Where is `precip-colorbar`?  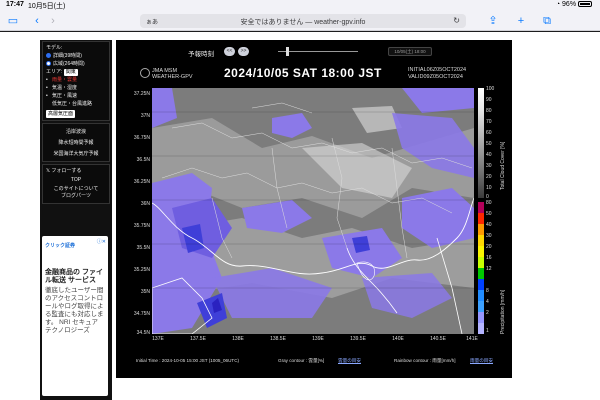
precip-colorbar is located at coordinates (481, 268).